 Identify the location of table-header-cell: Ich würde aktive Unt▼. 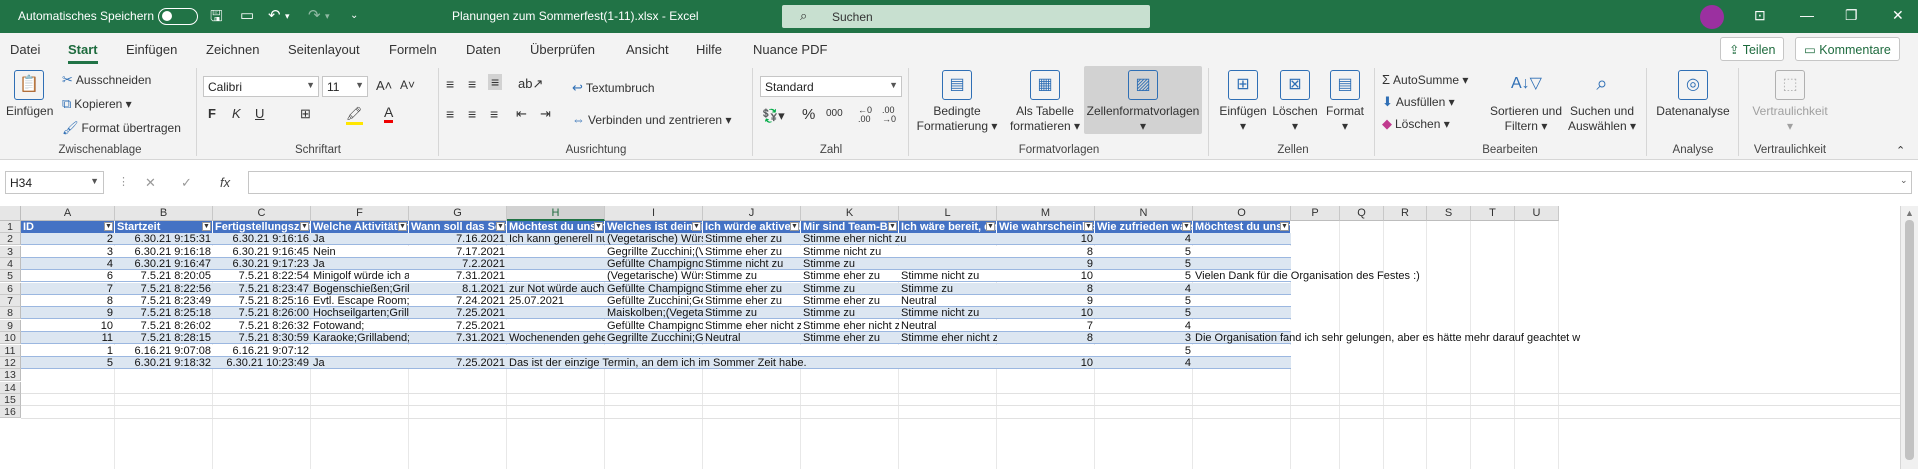
(752, 227).